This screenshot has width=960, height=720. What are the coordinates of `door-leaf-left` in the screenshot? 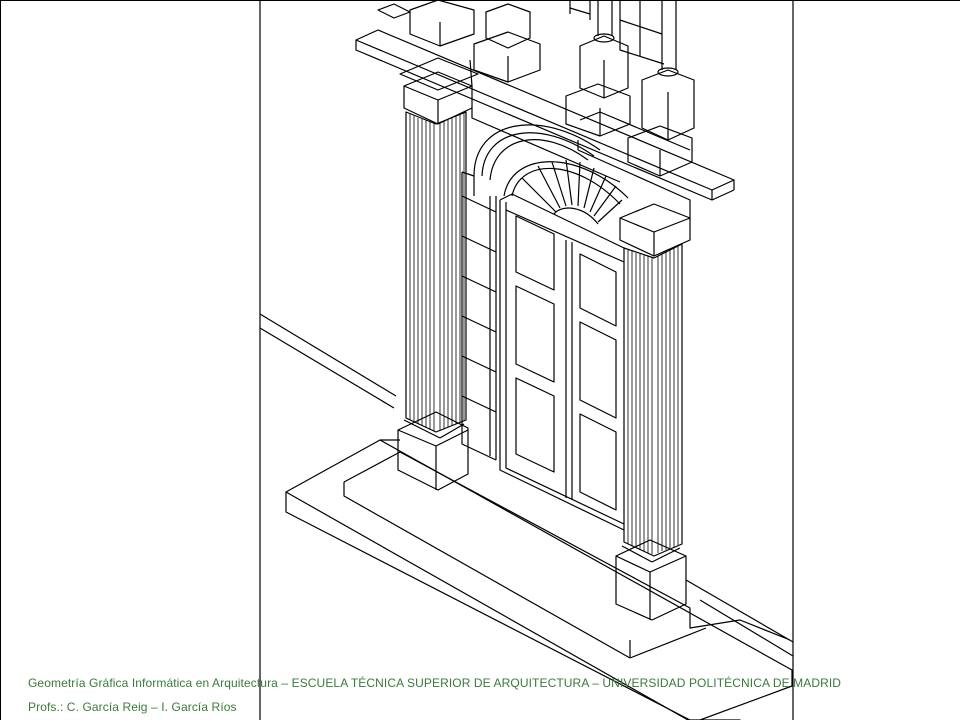 It's located at (544, 357).